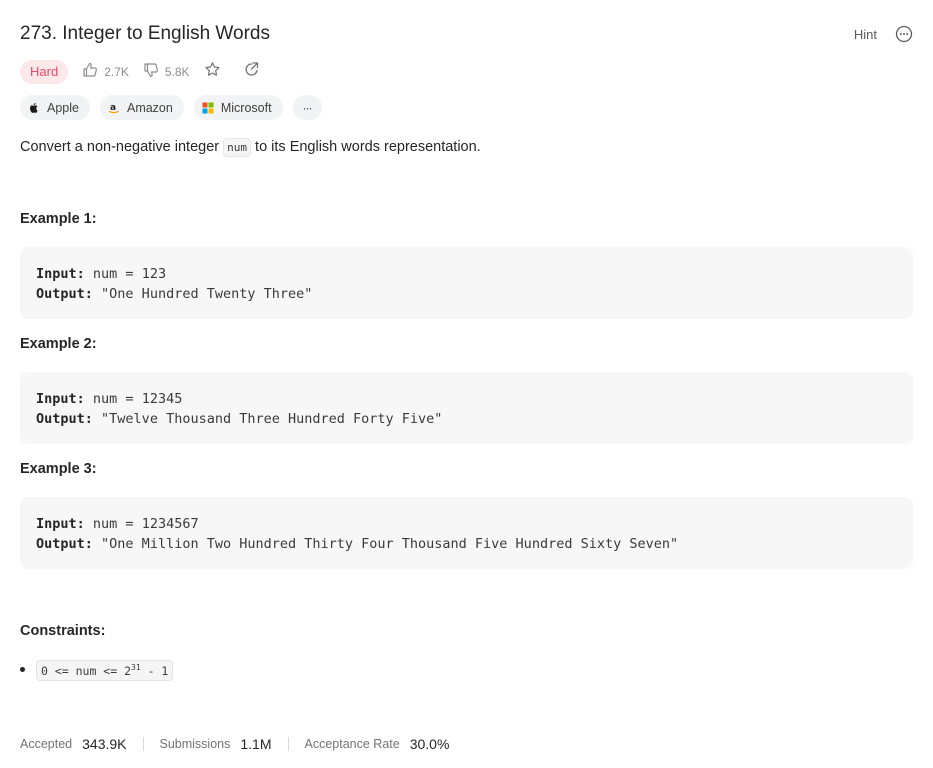 This screenshot has width=933, height=768. I want to click on inline-code: num, so click(237, 147).